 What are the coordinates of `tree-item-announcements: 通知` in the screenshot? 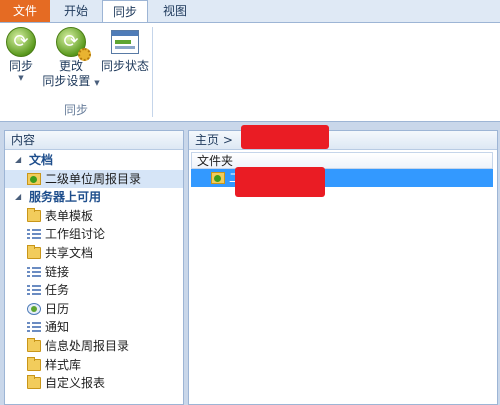 It's located at (94, 327).